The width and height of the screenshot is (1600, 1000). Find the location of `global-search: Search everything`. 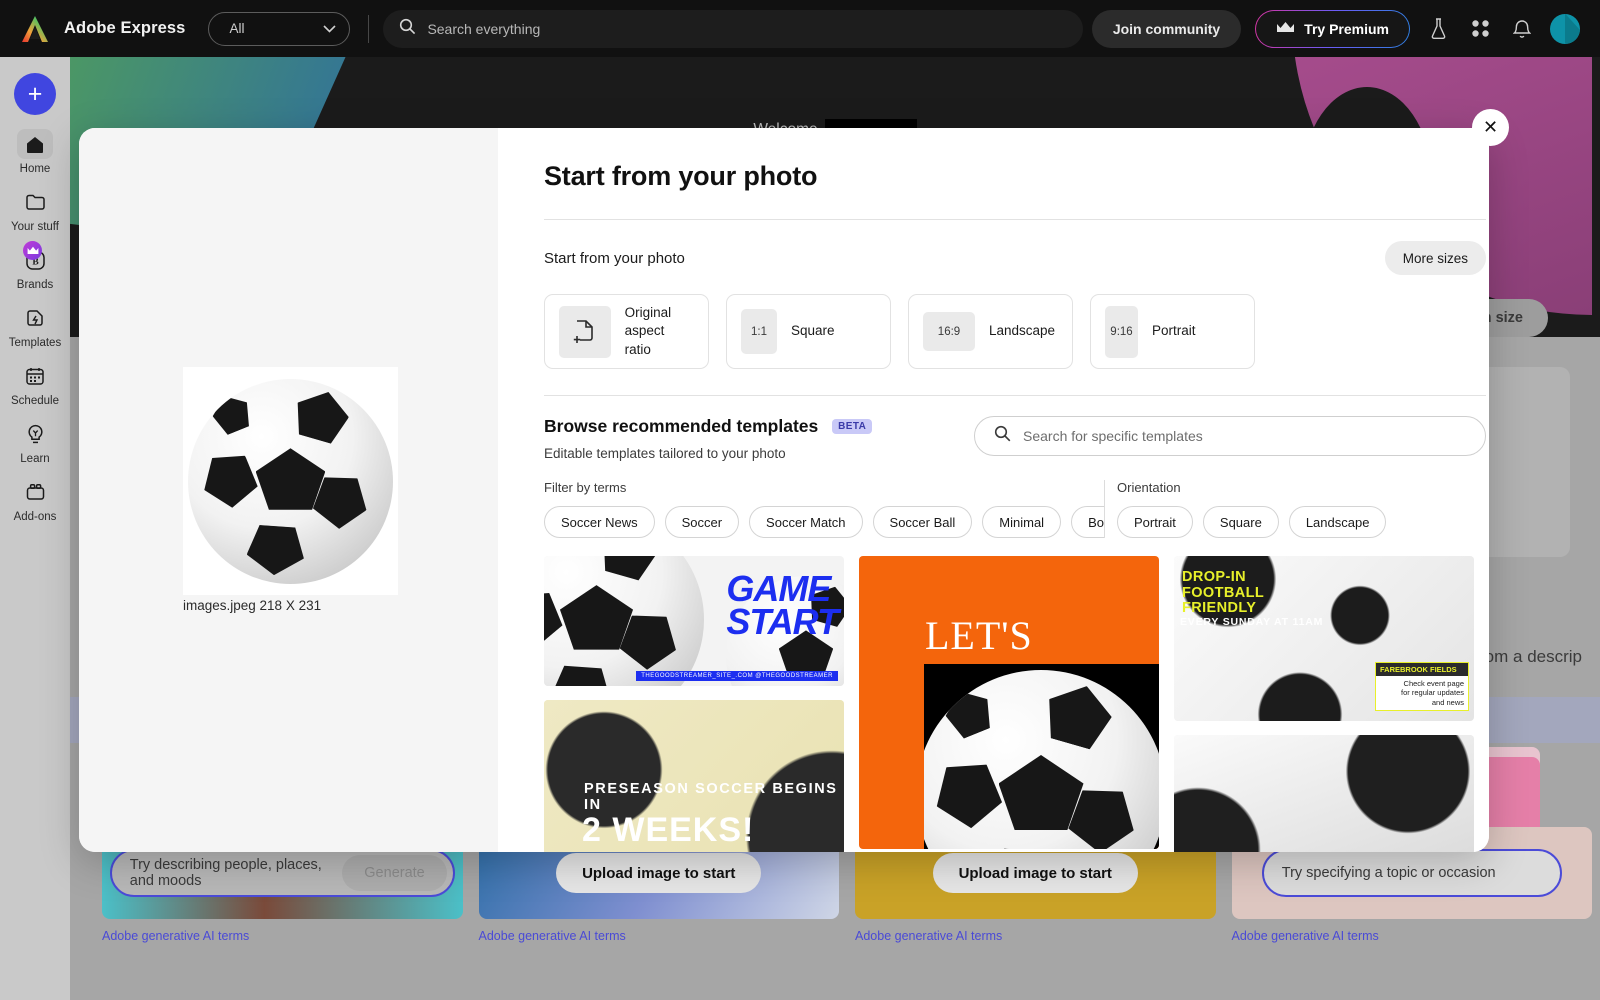

global-search: Search everything is located at coordinates (733, 28).